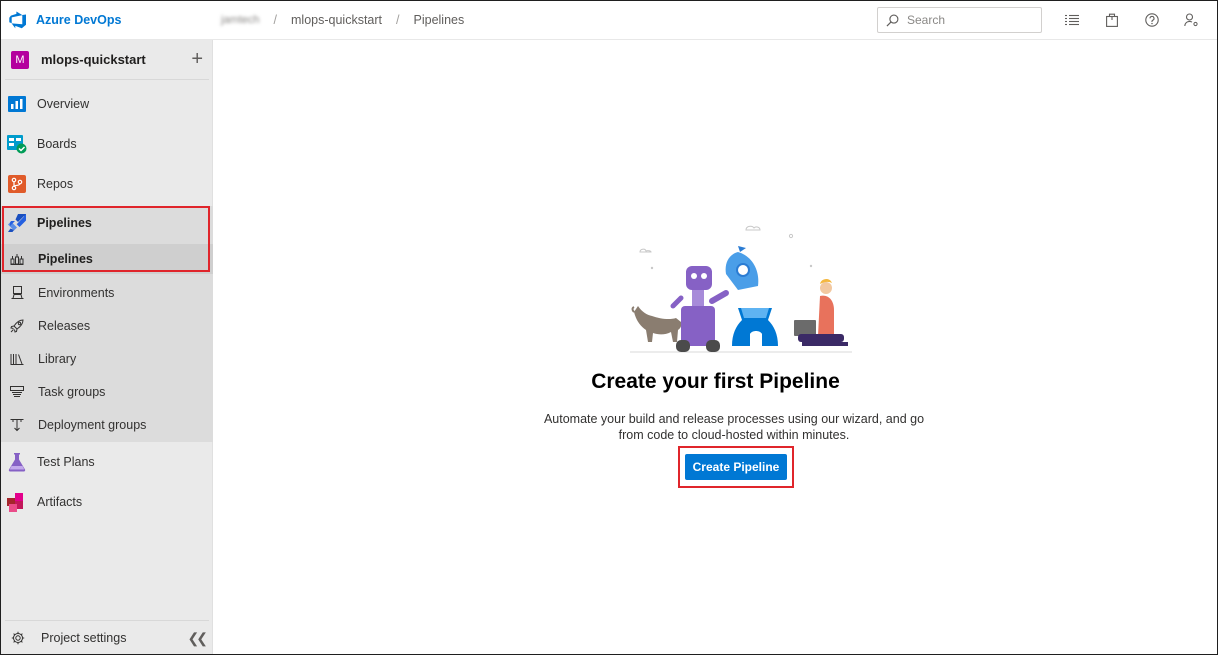 Image resolution: width=1218 pixels, height=655 pixels. Describe the element at coordinates (84, 637) in the screenshot. I see `project-settings-label: Project settings` at that location.